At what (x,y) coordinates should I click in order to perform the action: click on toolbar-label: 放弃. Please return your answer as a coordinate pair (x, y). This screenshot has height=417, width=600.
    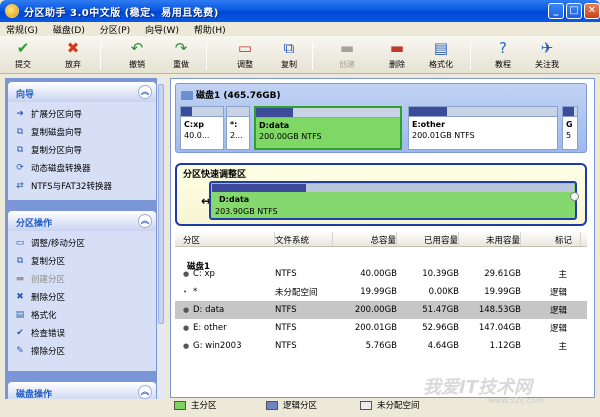
    Looking at the image, I should click on (73, 64).